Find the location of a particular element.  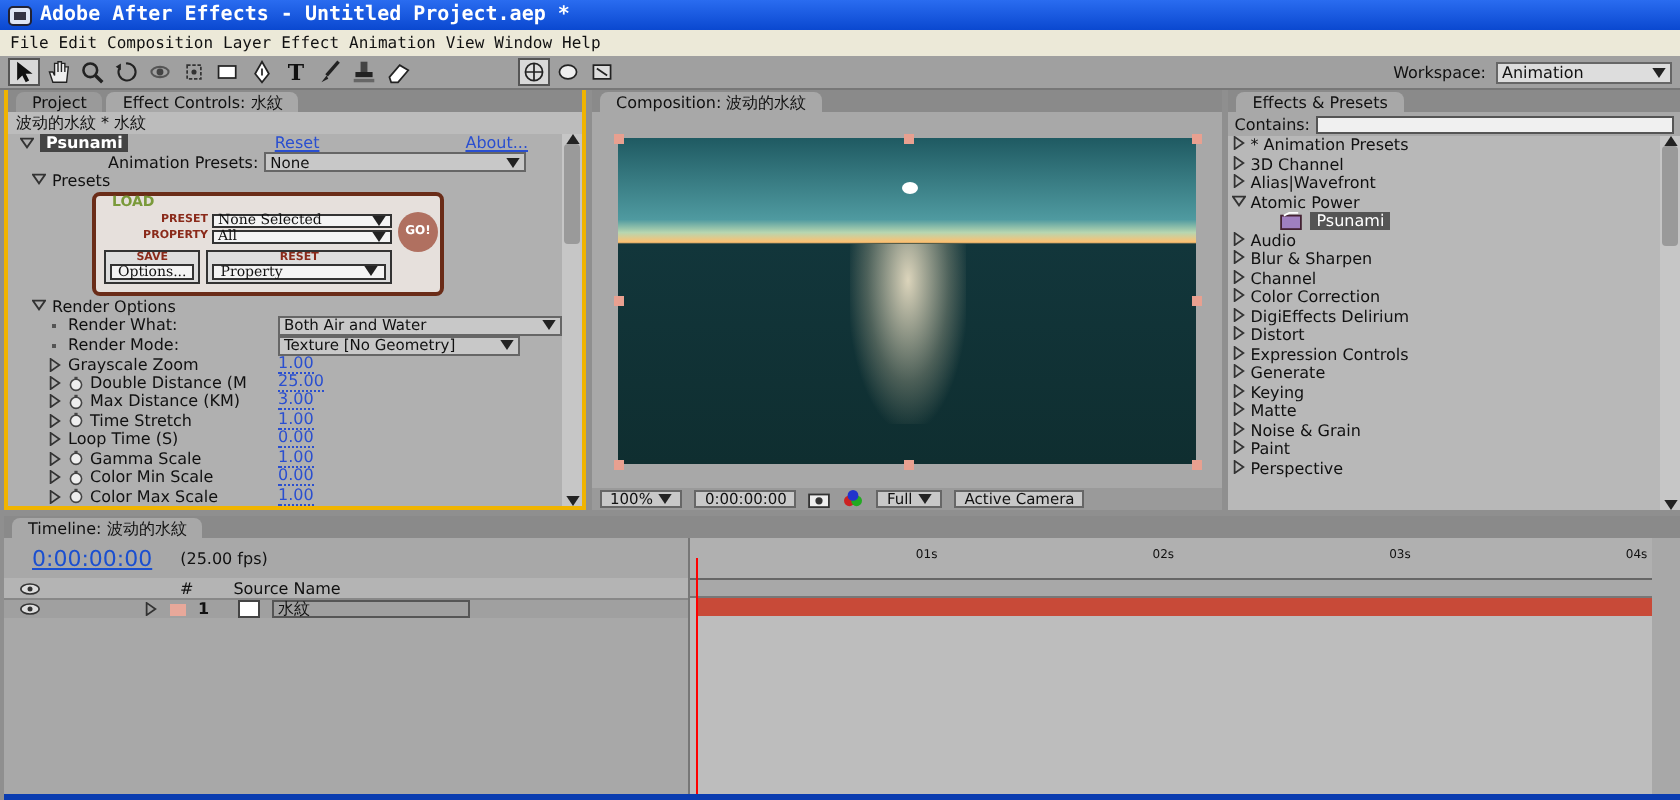

search-field is located at coordinates (1495, 124).